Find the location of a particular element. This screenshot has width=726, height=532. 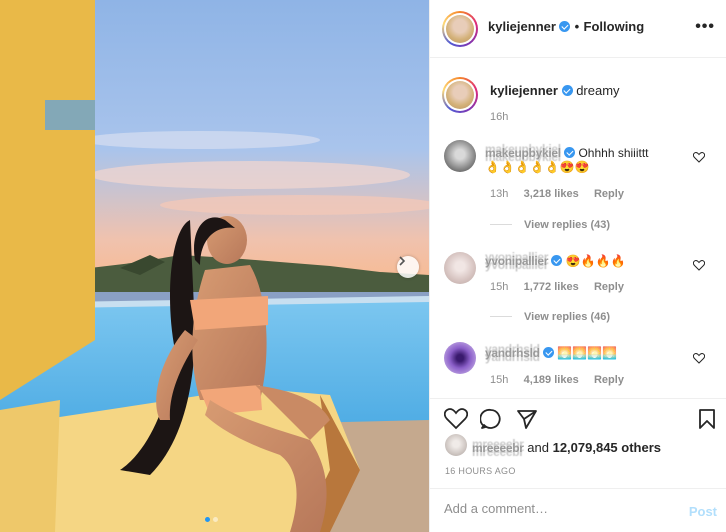

carousel-next-button is located at coordinates (408, 267).